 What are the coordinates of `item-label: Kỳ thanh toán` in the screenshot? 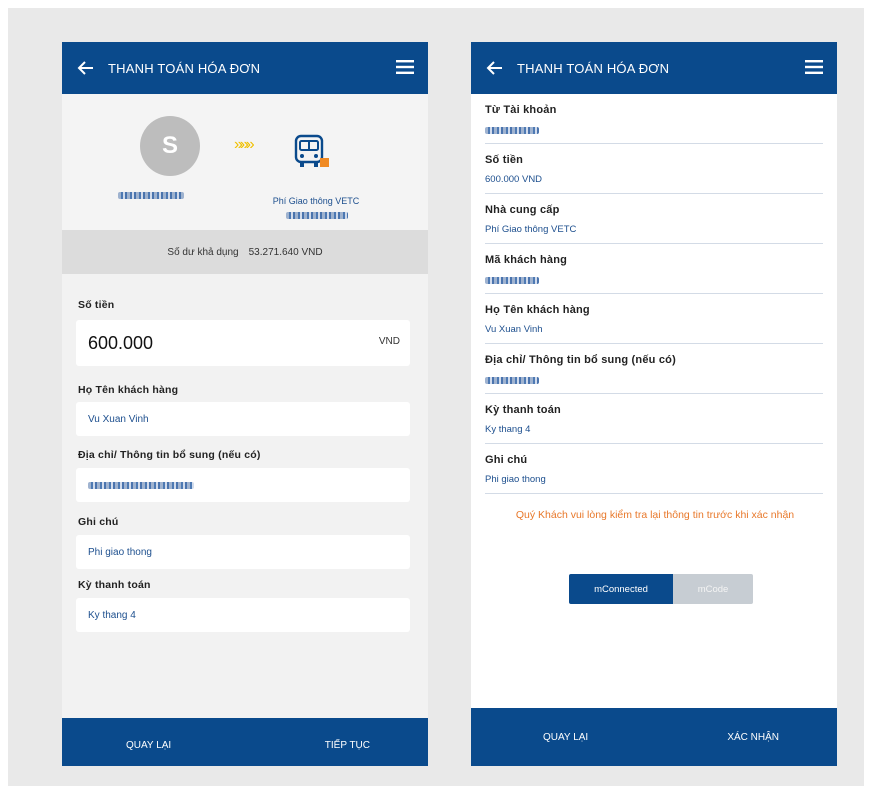 It's located at (523, 410).